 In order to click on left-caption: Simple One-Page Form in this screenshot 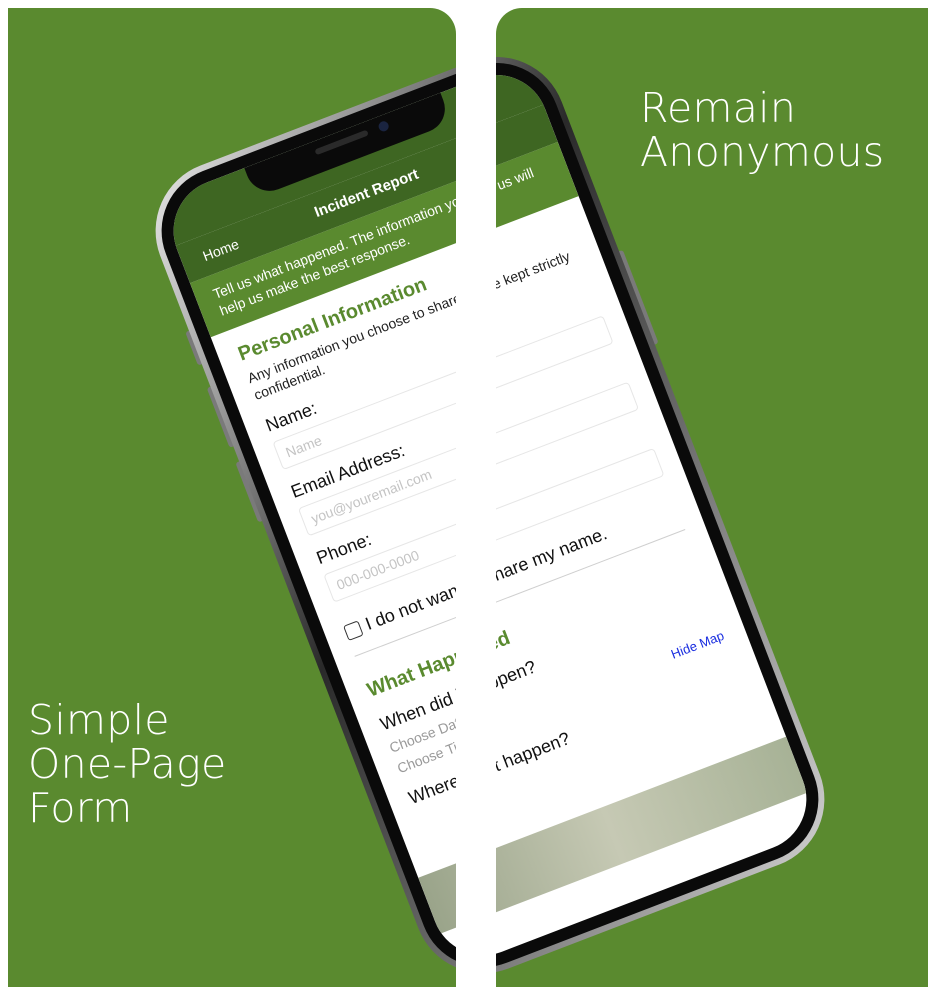, I will do `click(127, 764)`.